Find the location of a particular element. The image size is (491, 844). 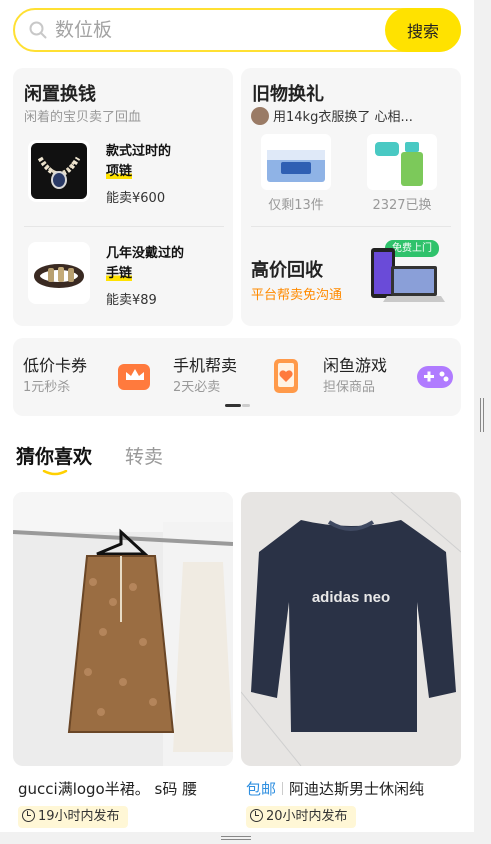

recycle-title: 高价回收 is located at coordinates (287, 270).